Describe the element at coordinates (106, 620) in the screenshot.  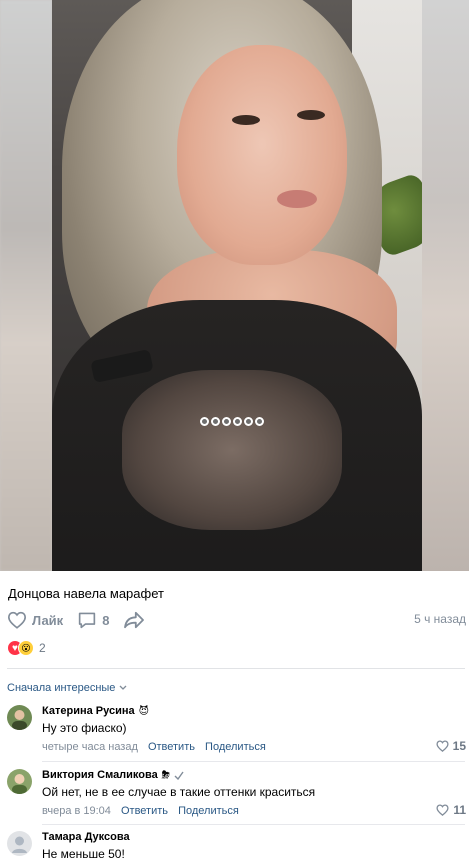
I see `comments-count: 8` at that location.